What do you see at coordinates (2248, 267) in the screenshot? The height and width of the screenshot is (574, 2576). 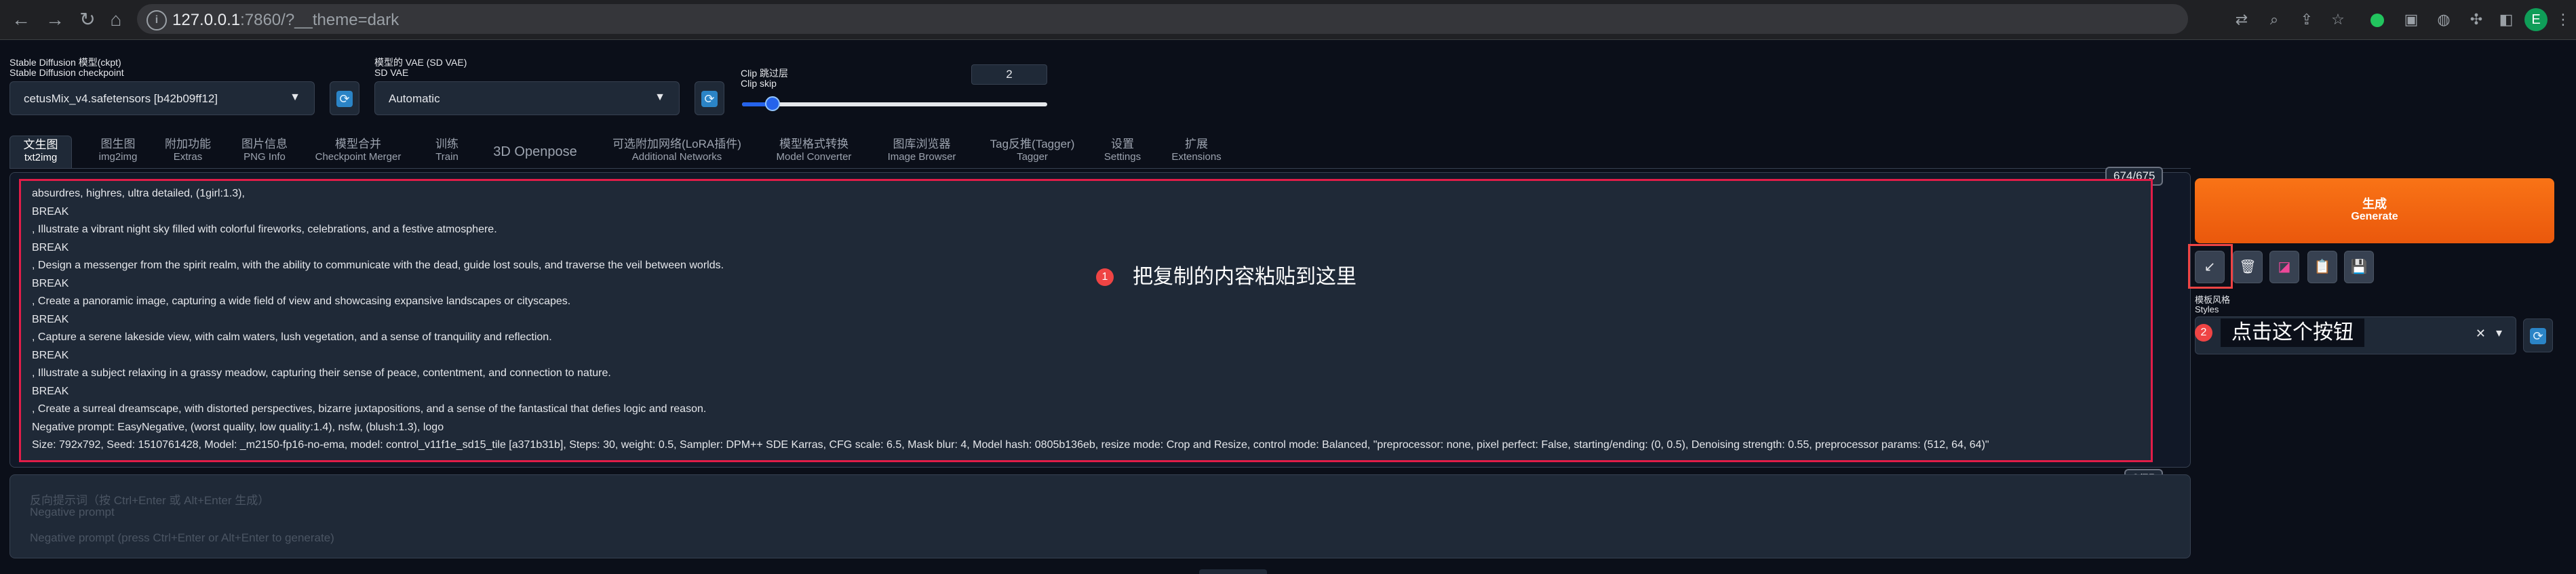 I see `clear-prompt-button: 🗑` at bounding box center [2248, 267].